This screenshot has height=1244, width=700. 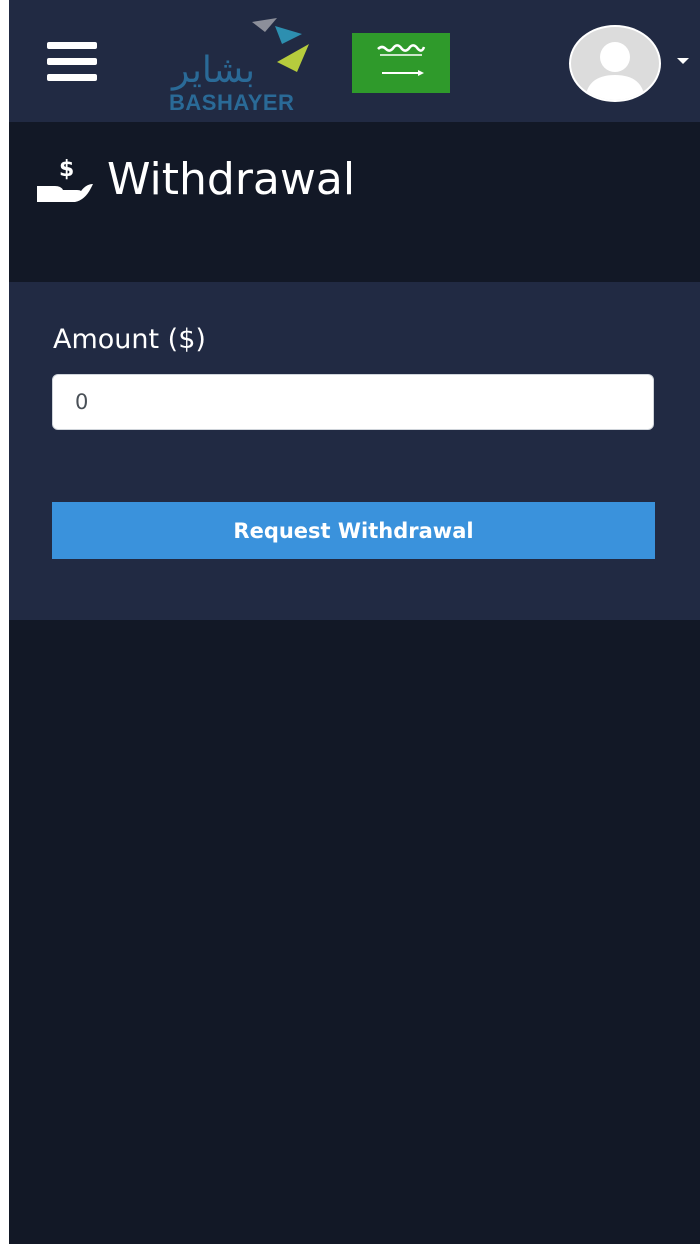 I want to click on amount-label: Amount ($), so click(x=129, y=339).